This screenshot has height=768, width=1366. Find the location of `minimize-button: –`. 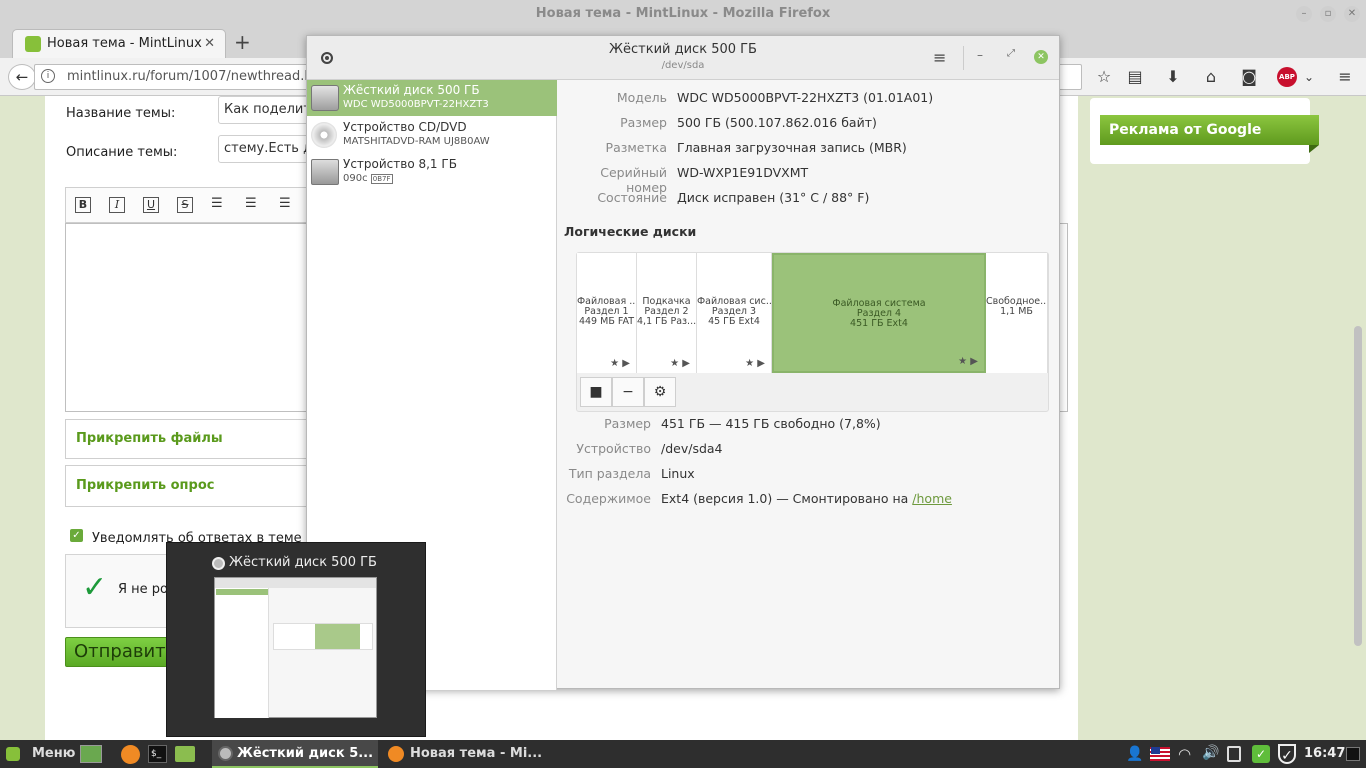

minimize-button: – is located at coordinates (1304, 14).